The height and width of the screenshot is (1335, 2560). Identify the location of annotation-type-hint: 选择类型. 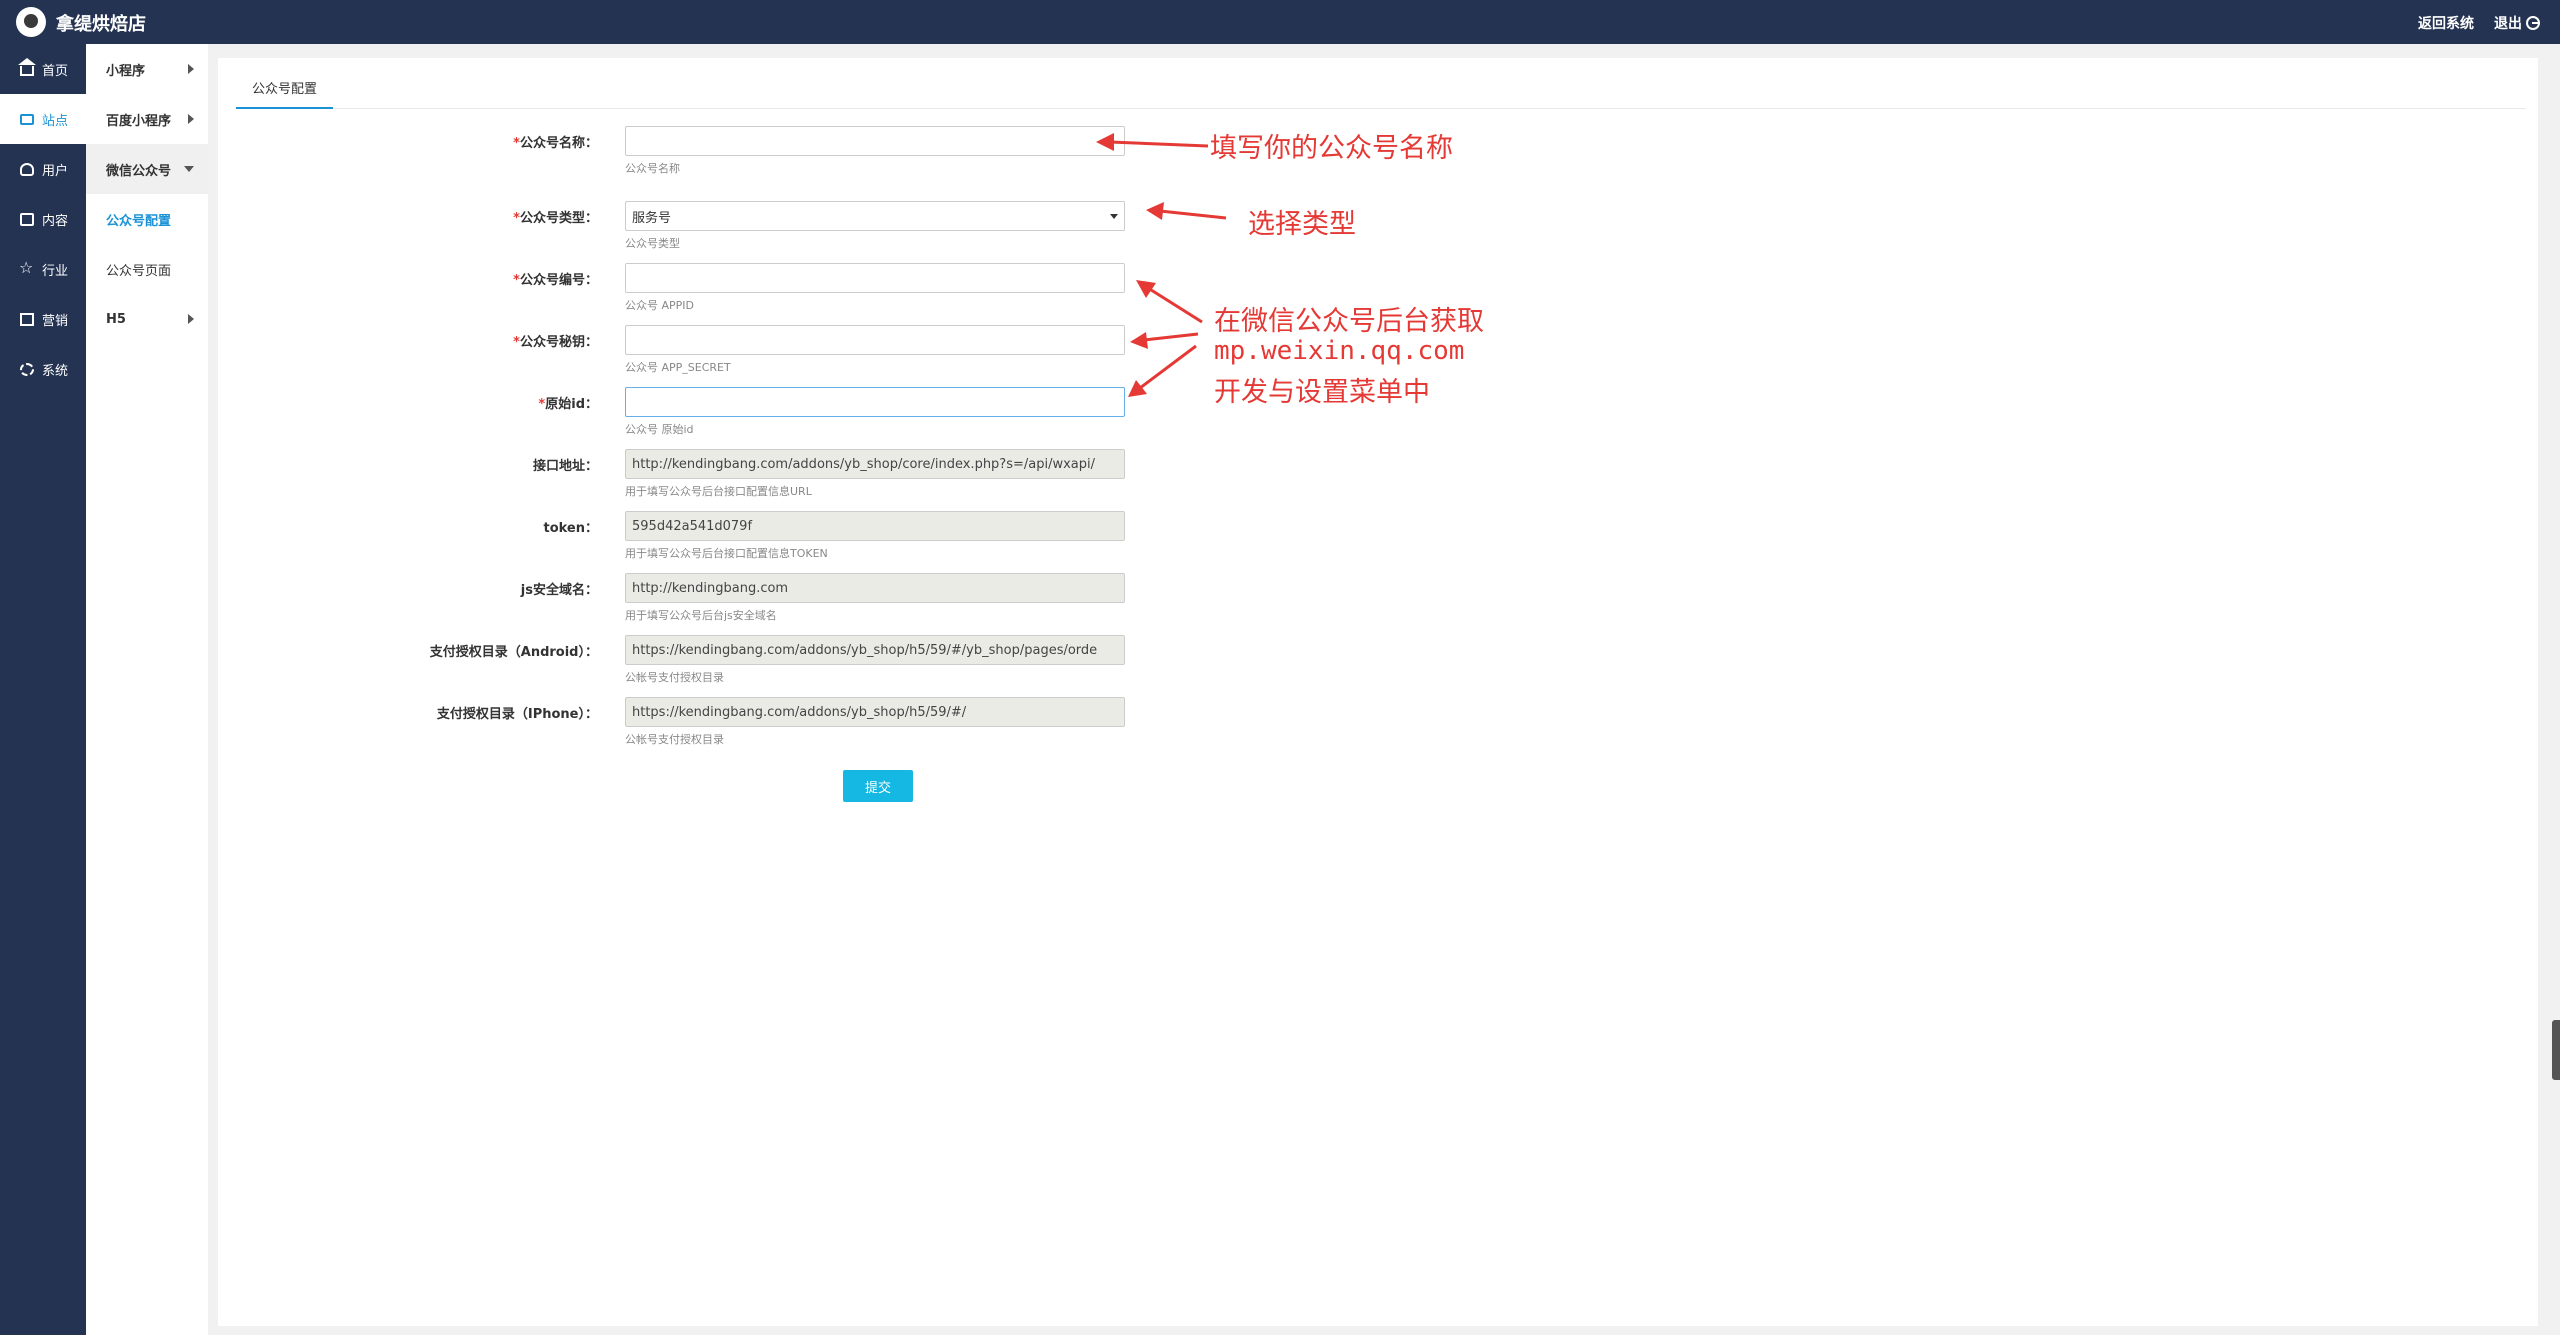
(1302, 224).